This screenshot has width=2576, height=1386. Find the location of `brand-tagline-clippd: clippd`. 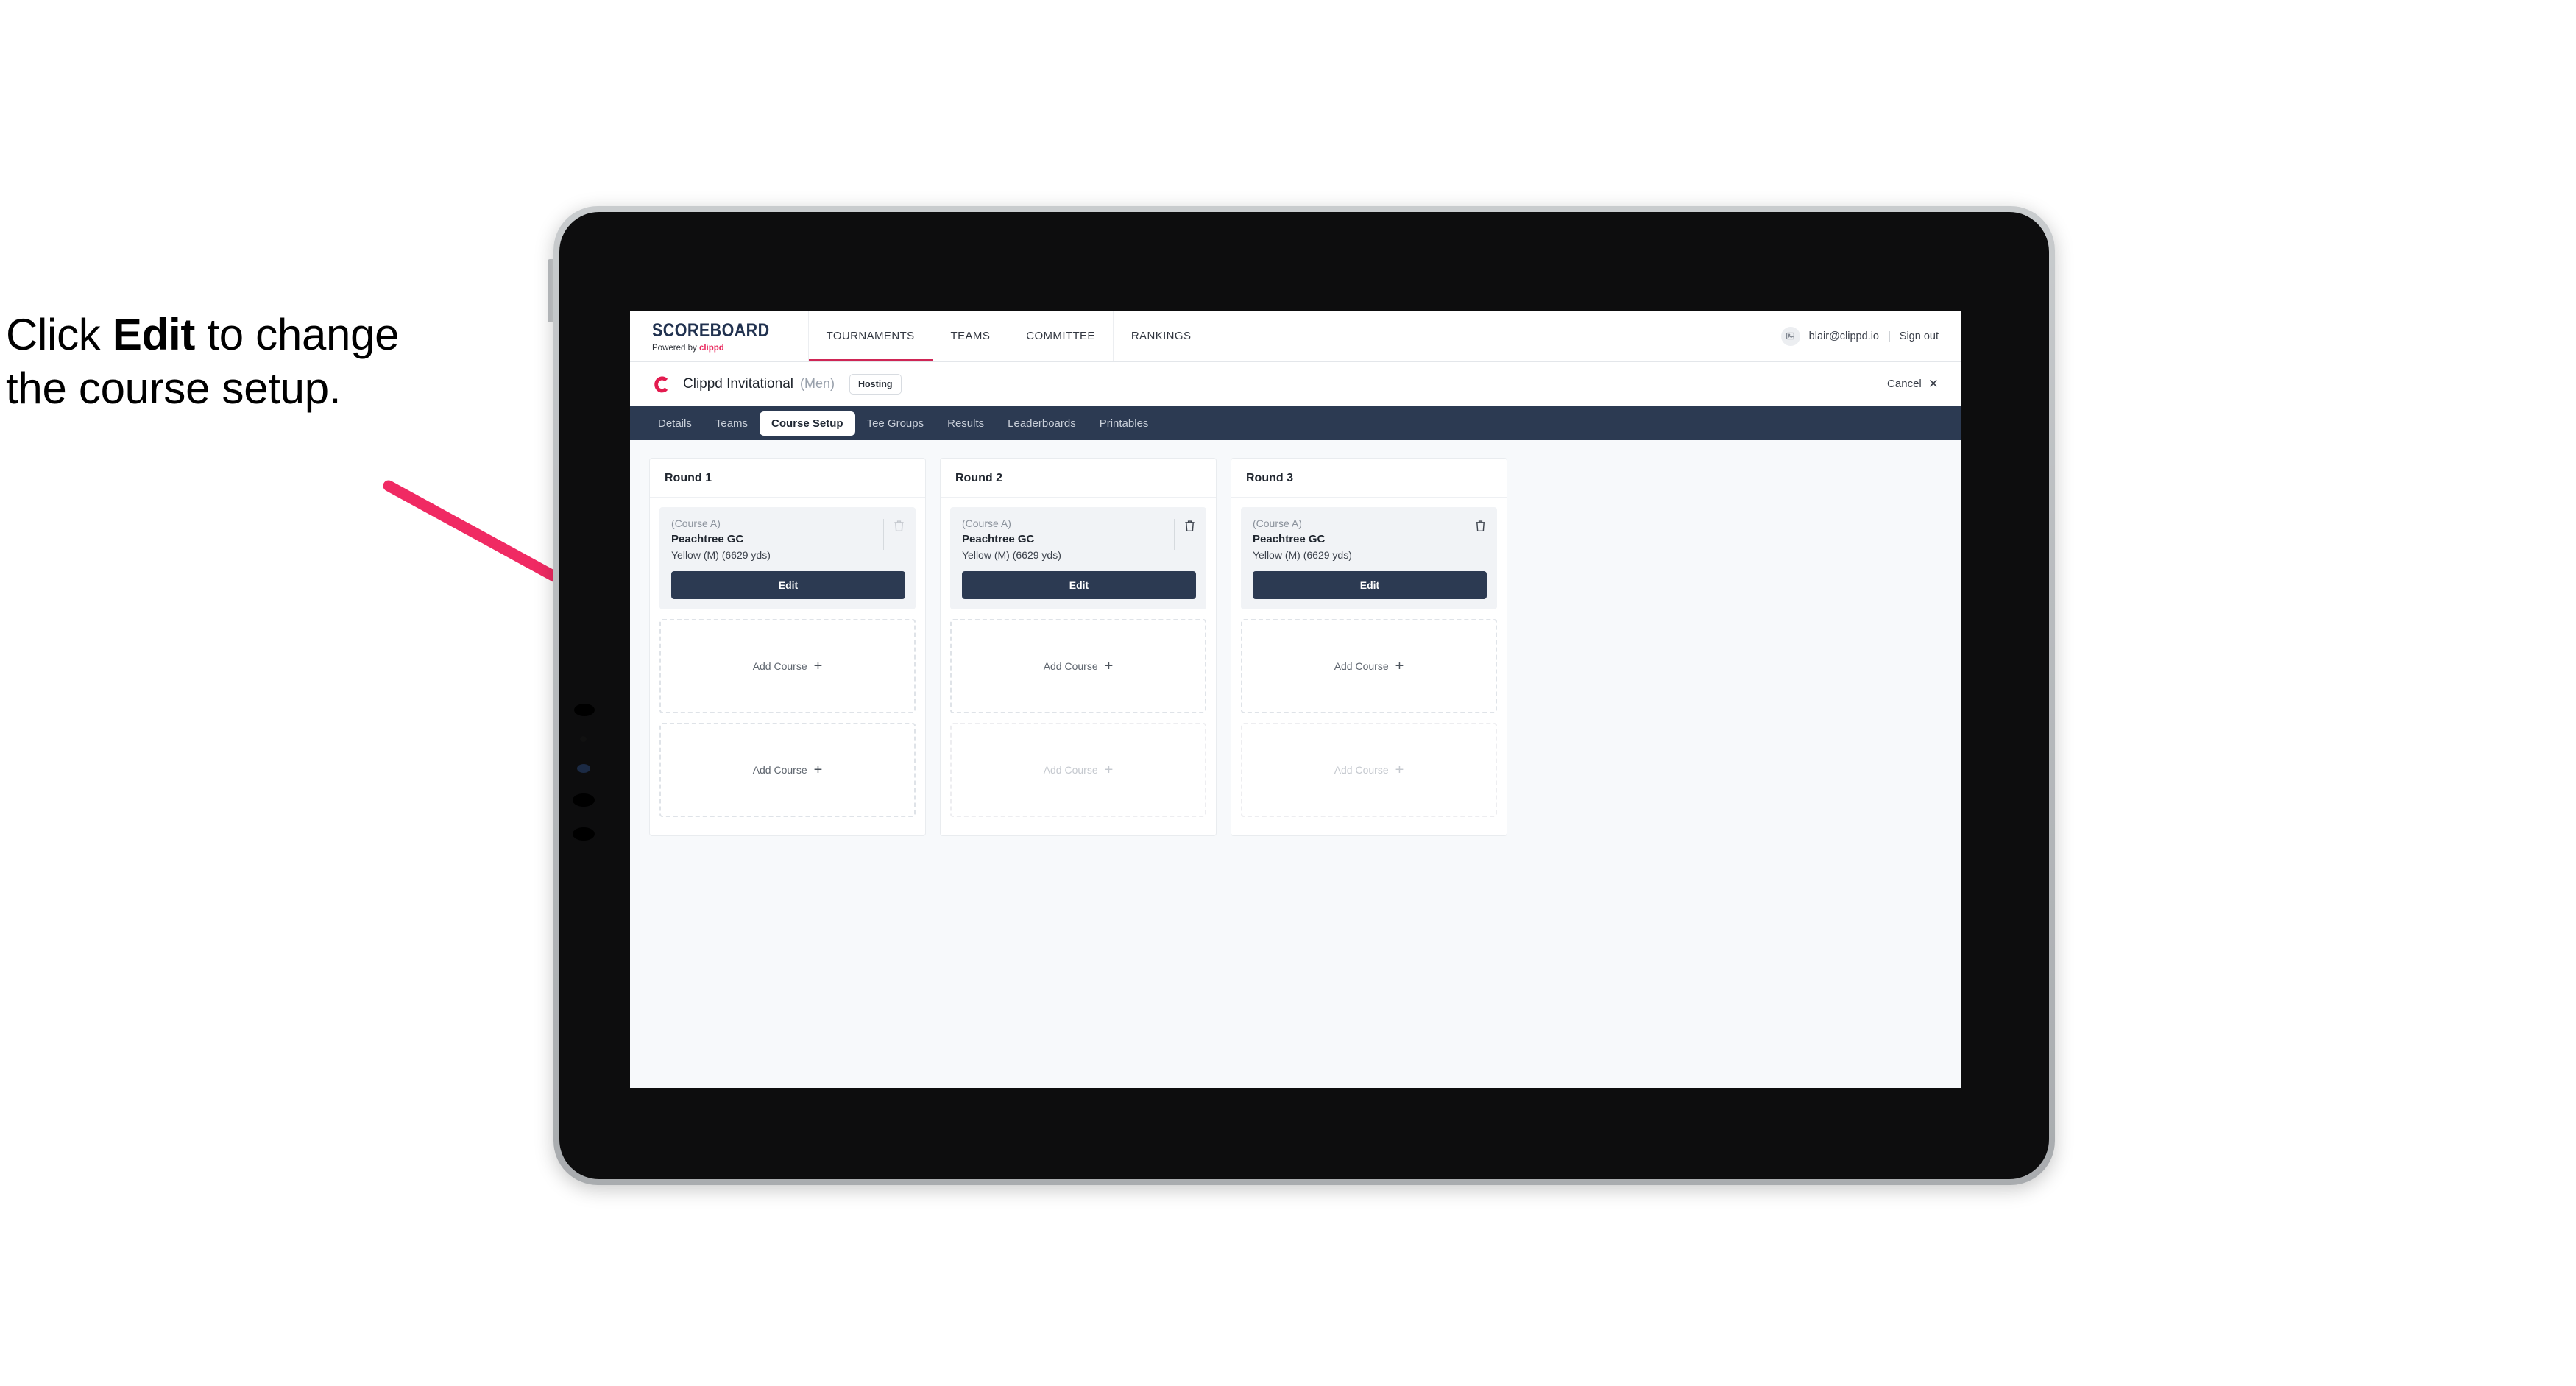

brand-tagline-clippd: clippd is located at coordinates (711, 348).